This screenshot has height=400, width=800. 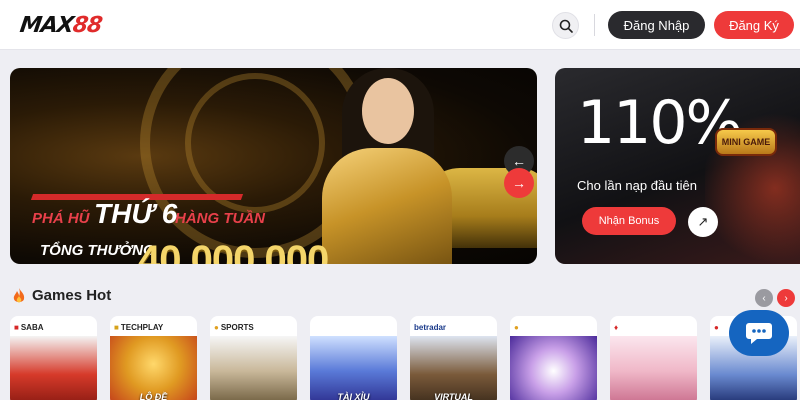 What do you see at coordinates (594, 25) in the screenshot?
I see `header-divider` at bounding box center [594, 25].